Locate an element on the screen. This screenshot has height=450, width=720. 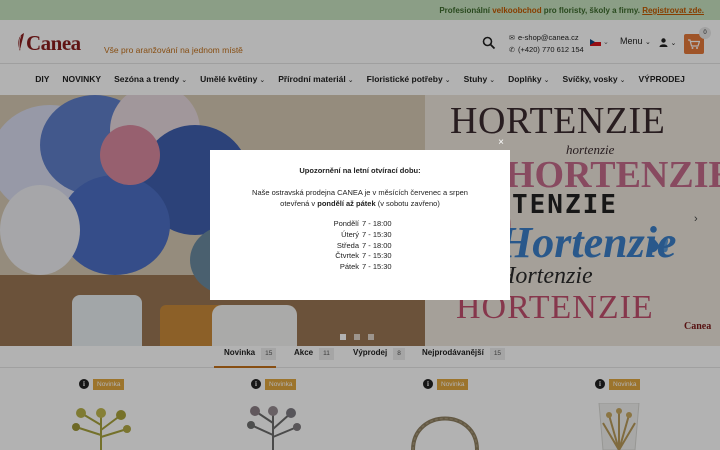
hours-row: Pátek 7 - 15:30 is located at coordinates (365, 267).